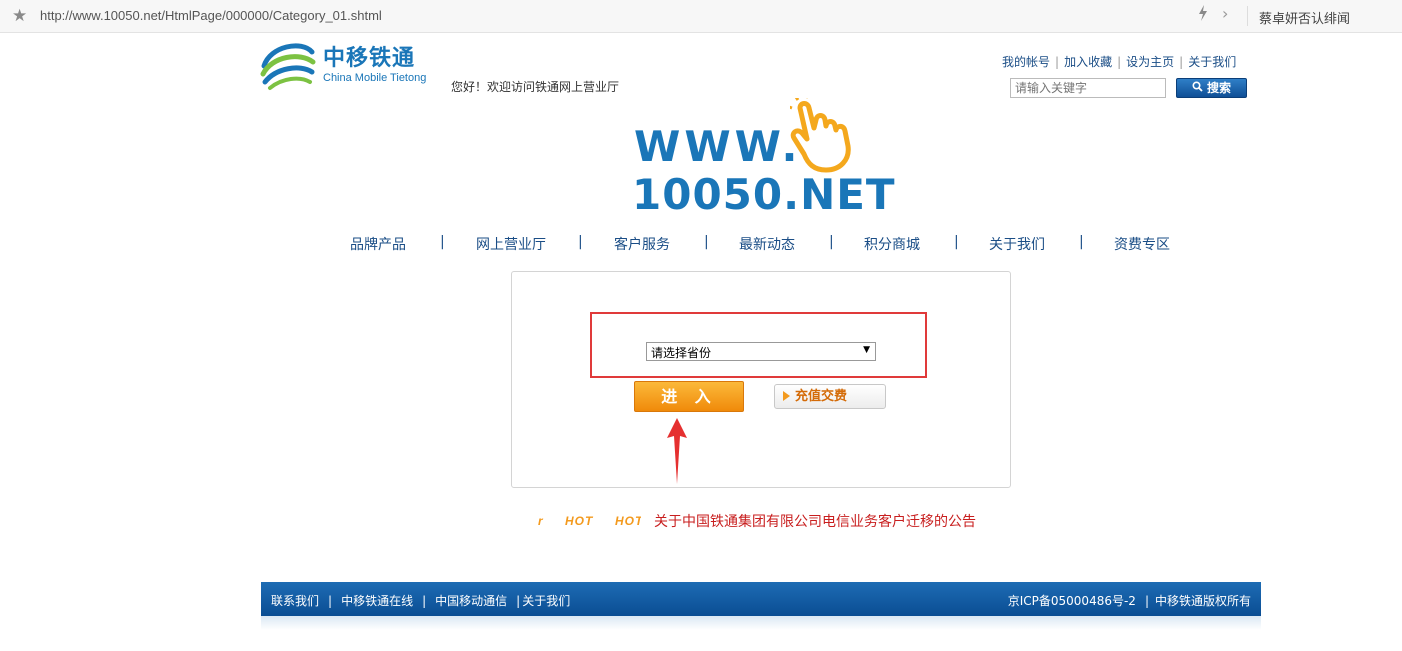 Image resolution: width=1402 pixels, height=651 pixels. What do you see at coordinates (761, 623) in the screenshot?
I see `footer-shadow` at bounding box center [761, 623].